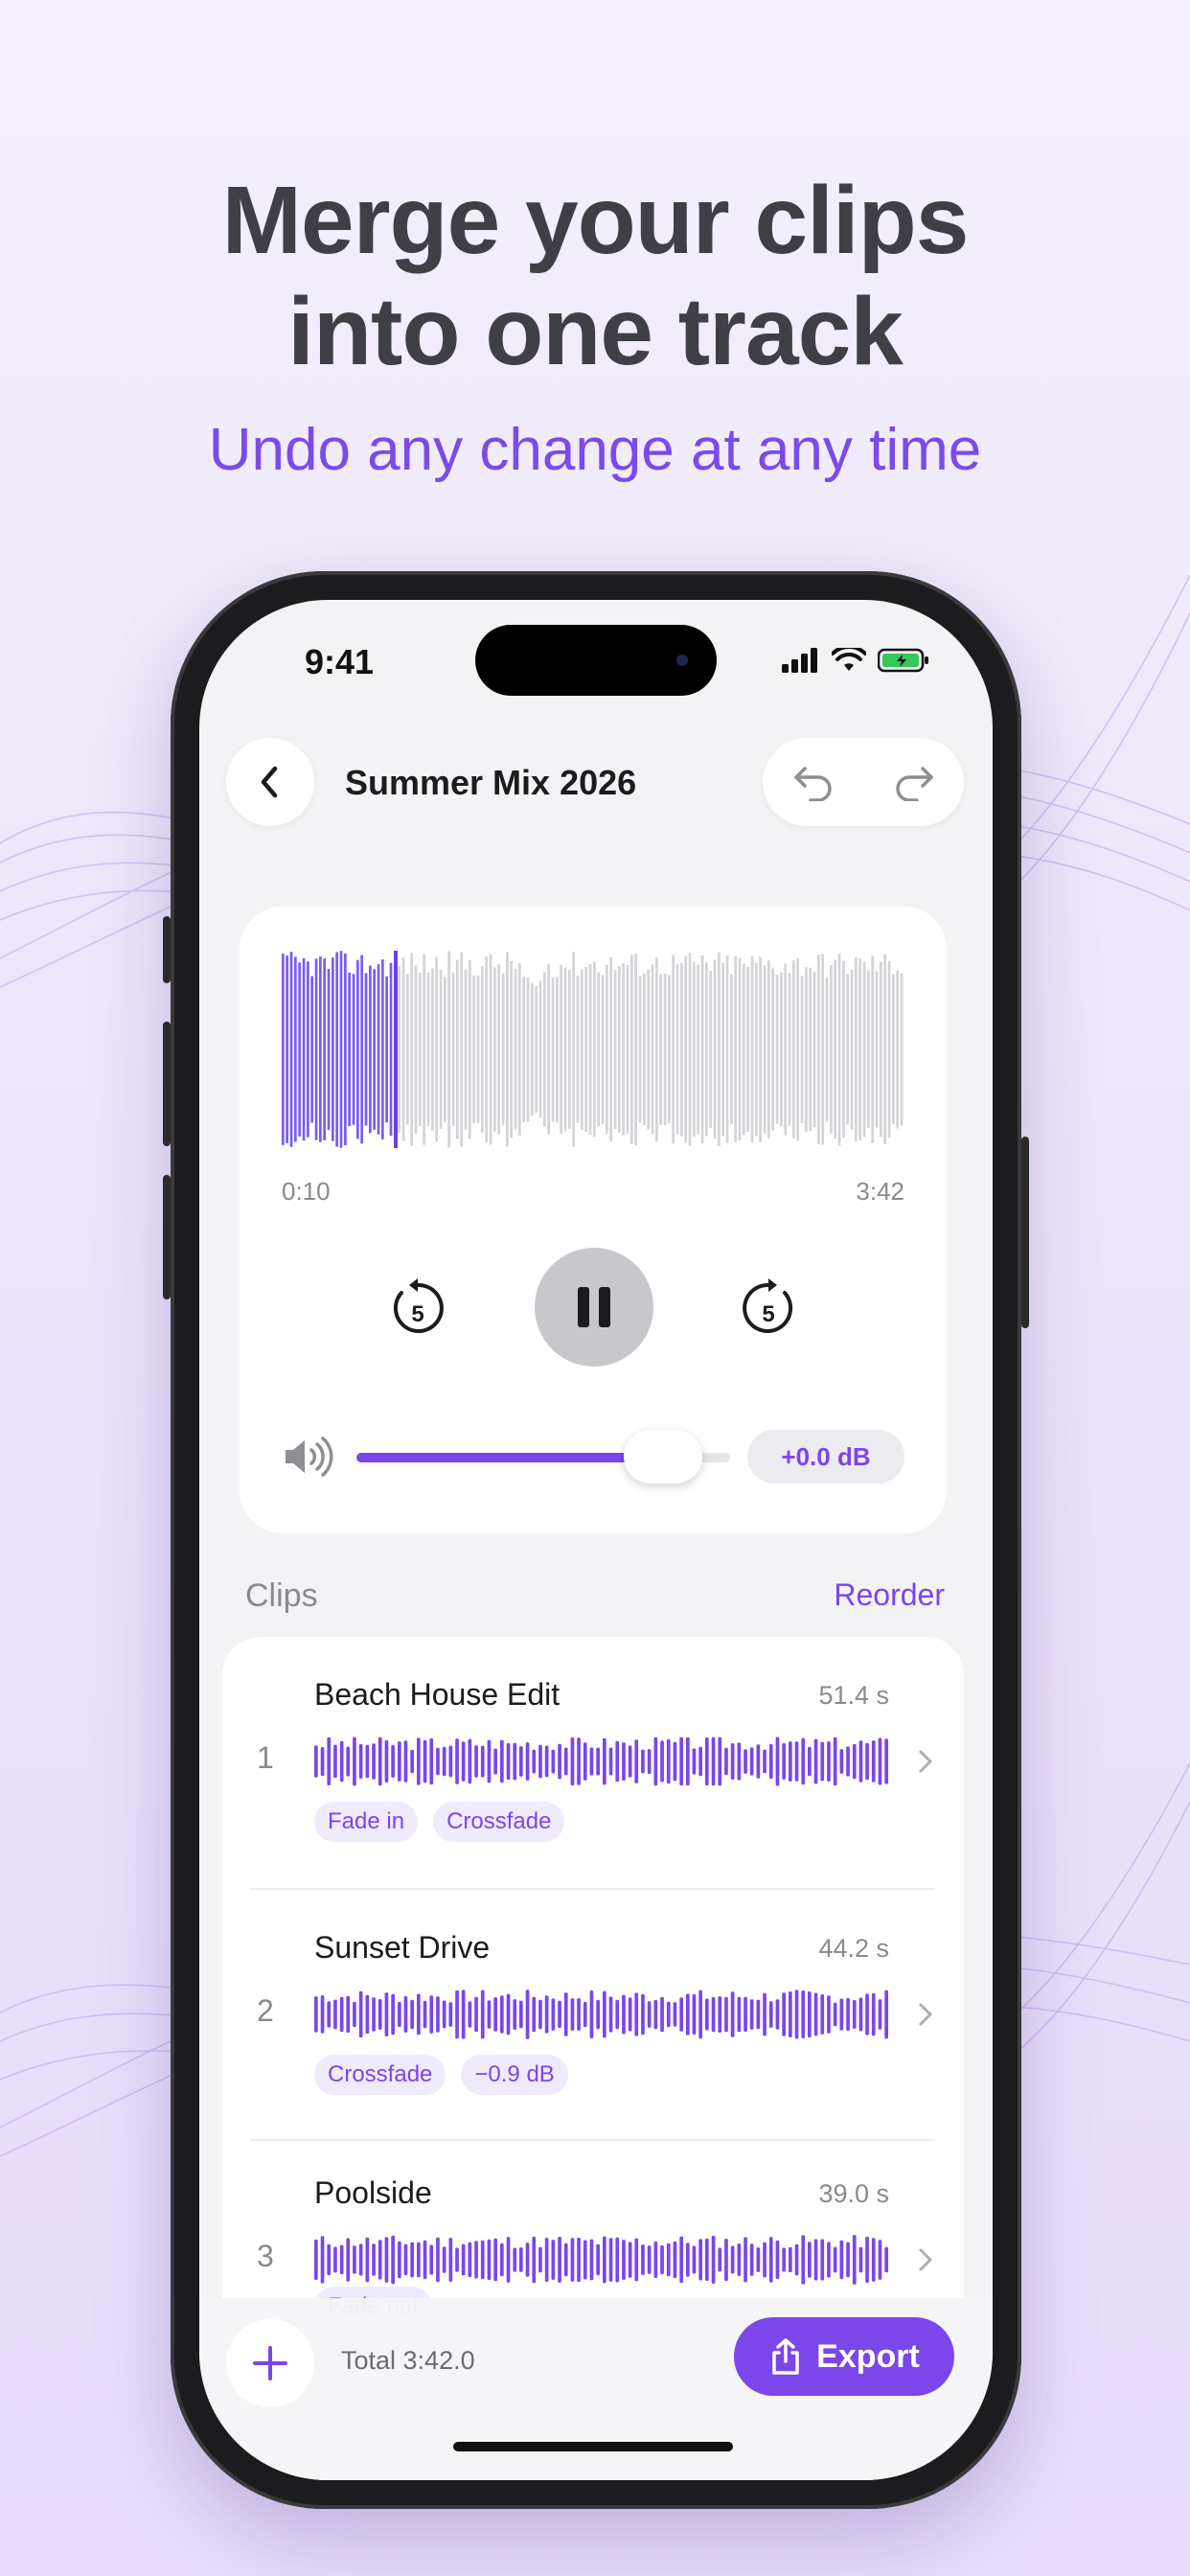 The height and width of the screenshot is (2576, 1190). I want to click on export-button: Export, so click(844, 2356).